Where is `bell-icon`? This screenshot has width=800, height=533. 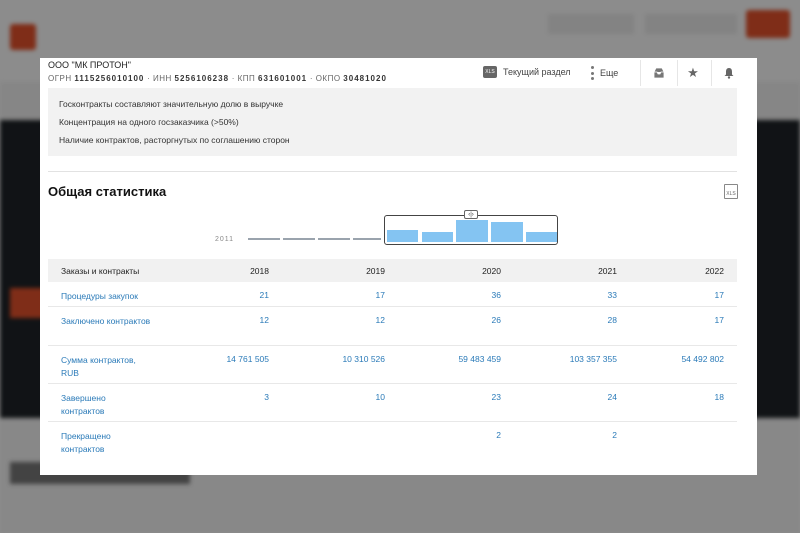
bell-icon is located at coordinates (729, 73).